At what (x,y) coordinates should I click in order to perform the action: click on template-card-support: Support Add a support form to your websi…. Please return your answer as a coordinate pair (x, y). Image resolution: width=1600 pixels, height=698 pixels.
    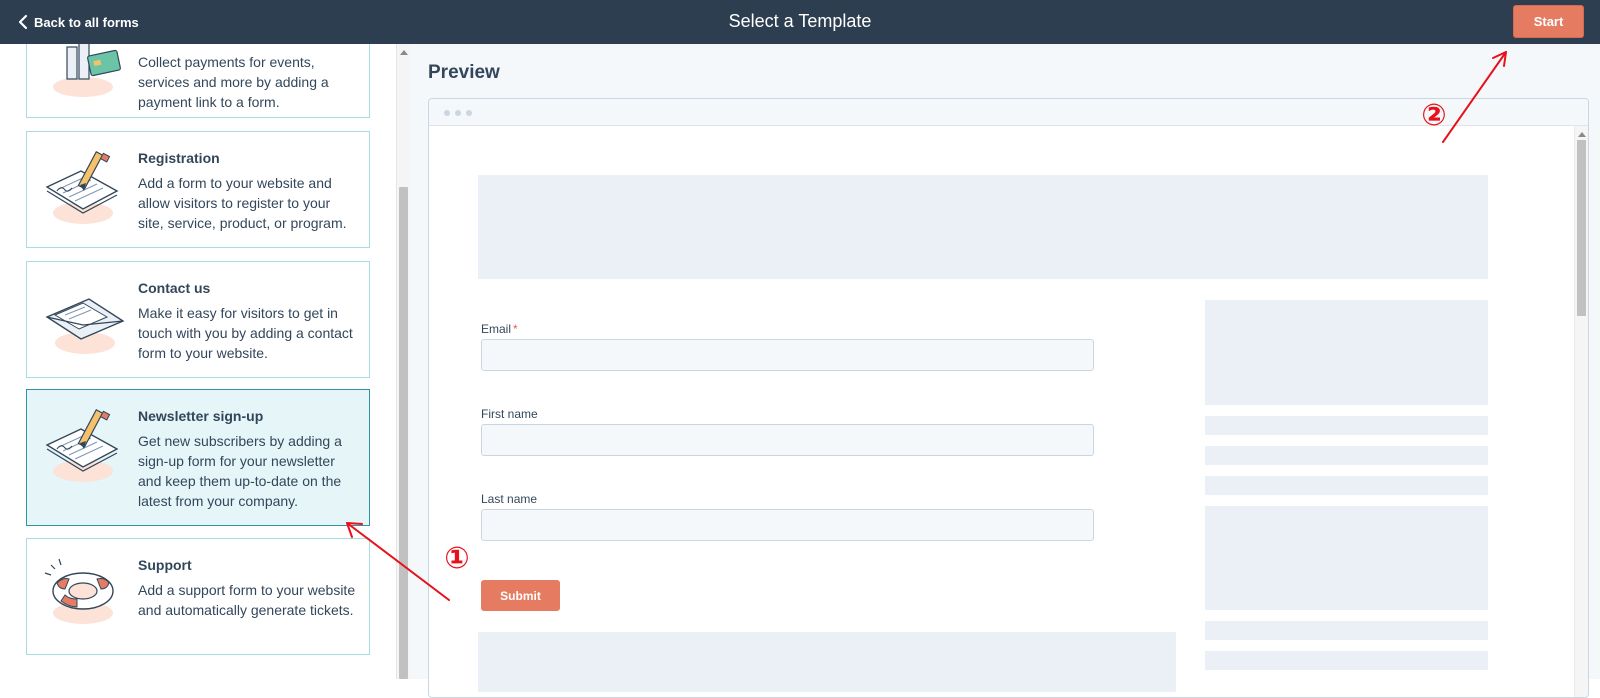
    Looking at the image, I should click on (198, 596).